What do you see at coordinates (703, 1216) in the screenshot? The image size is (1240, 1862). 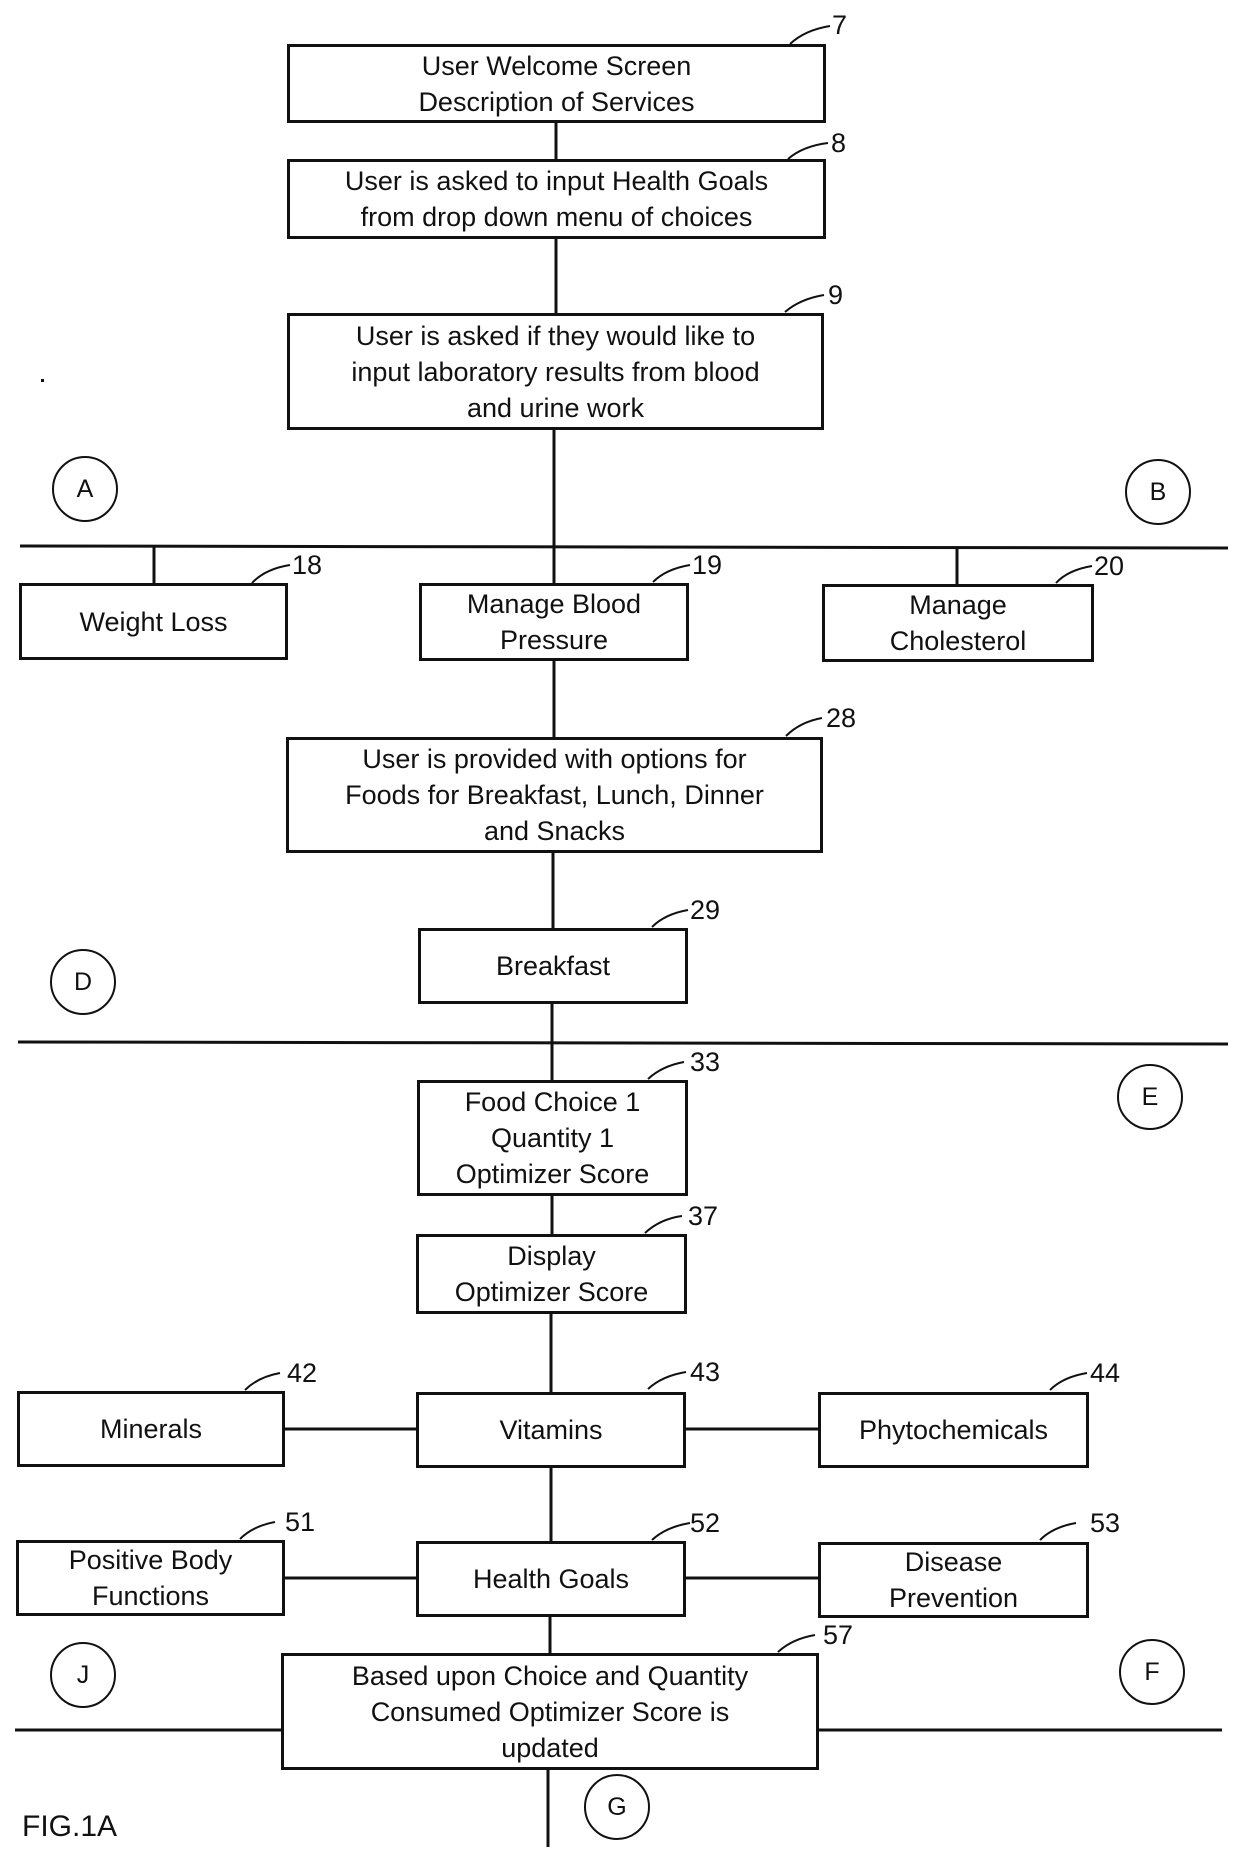 I see `ref-numeral-37: 37` at bounding box center [703, 1216].